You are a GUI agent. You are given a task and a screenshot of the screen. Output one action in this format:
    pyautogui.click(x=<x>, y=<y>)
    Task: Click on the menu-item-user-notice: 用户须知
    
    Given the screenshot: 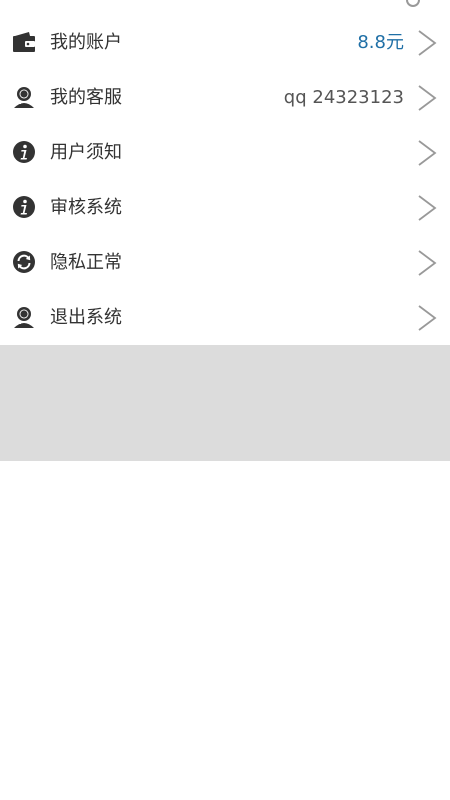 What is the action you would take?
    pyautogui.click(x=225, y=152)
    